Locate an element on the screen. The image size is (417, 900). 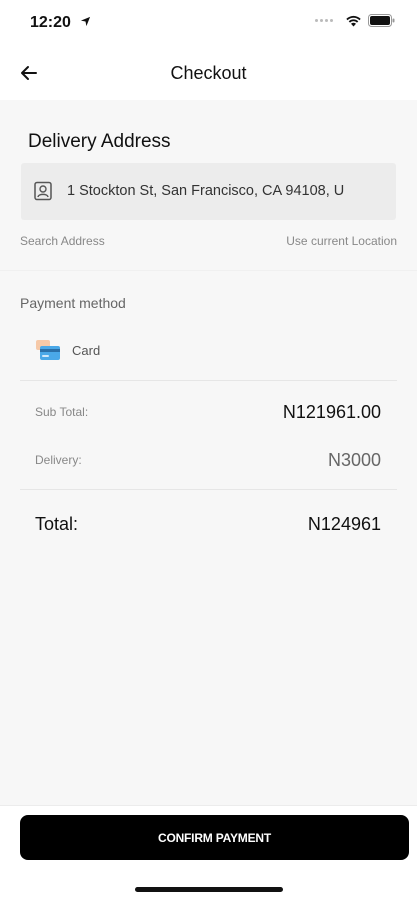
payment-method-label: Payment method is located at coordinates (73, 303).